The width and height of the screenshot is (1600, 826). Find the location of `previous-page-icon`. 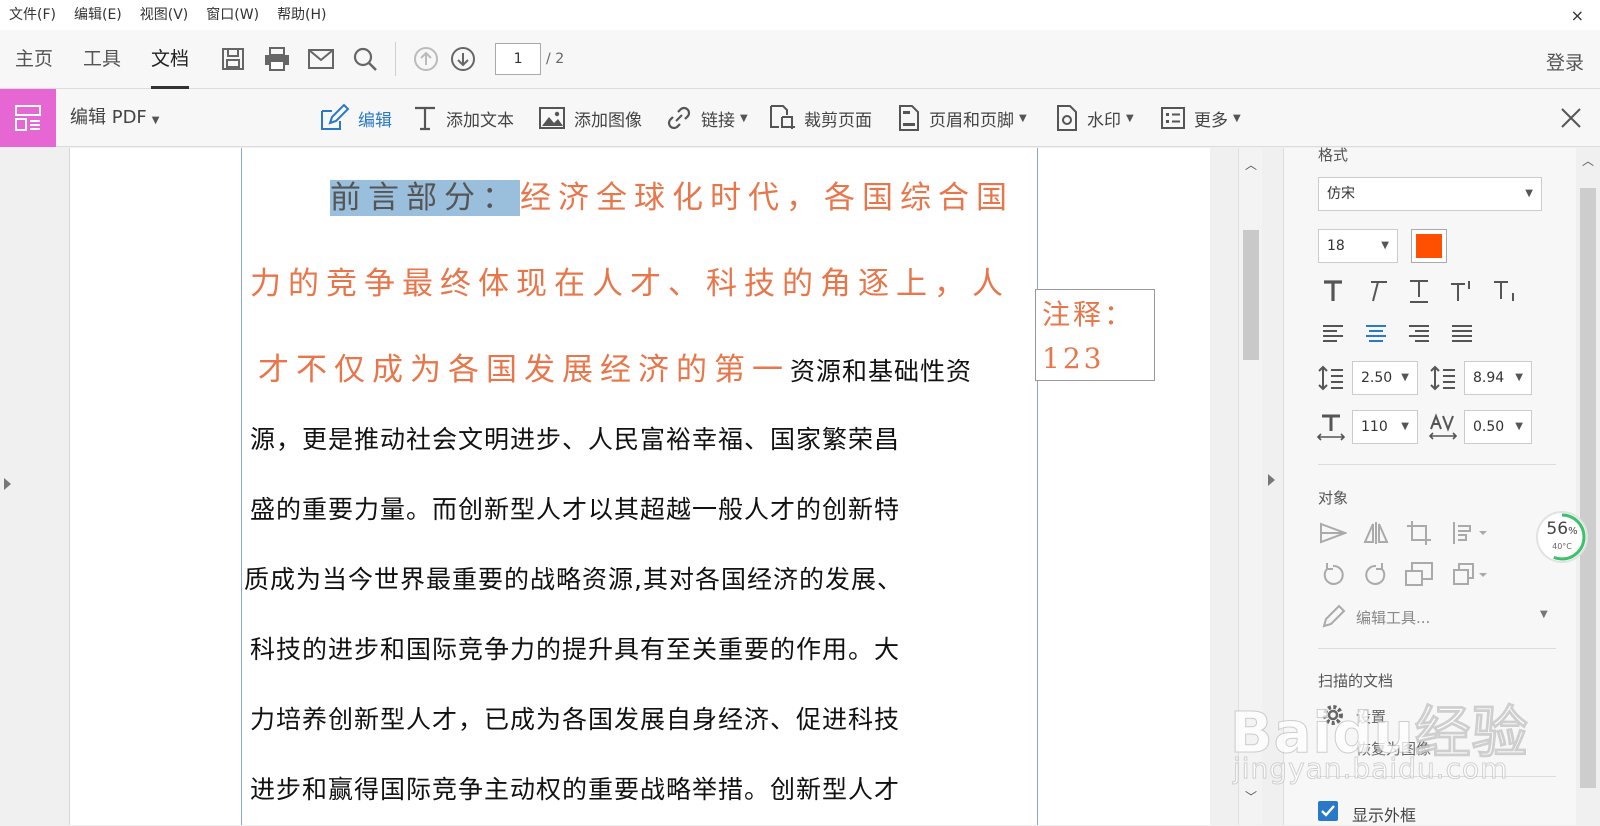

previous-page-icon is located at coordinates (426, 59).